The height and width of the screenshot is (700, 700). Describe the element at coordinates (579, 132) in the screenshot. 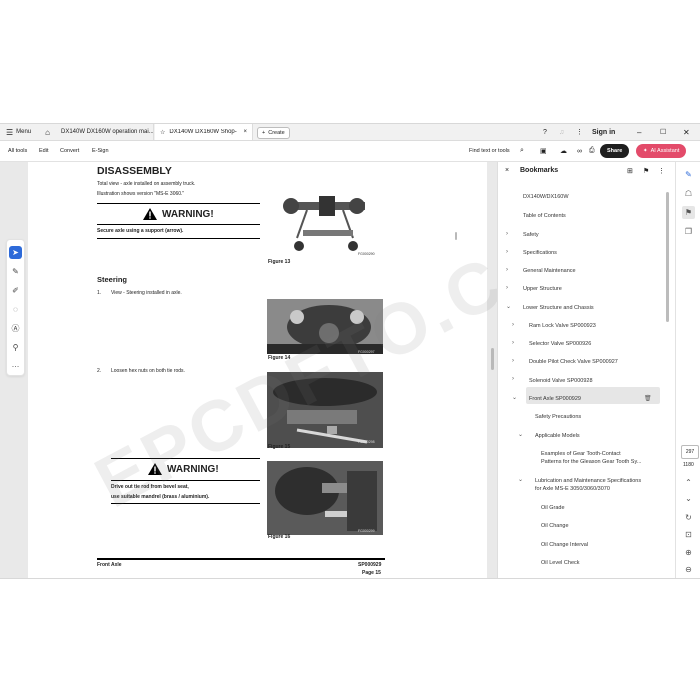

I see `apps-icon: ⋮` at that location.